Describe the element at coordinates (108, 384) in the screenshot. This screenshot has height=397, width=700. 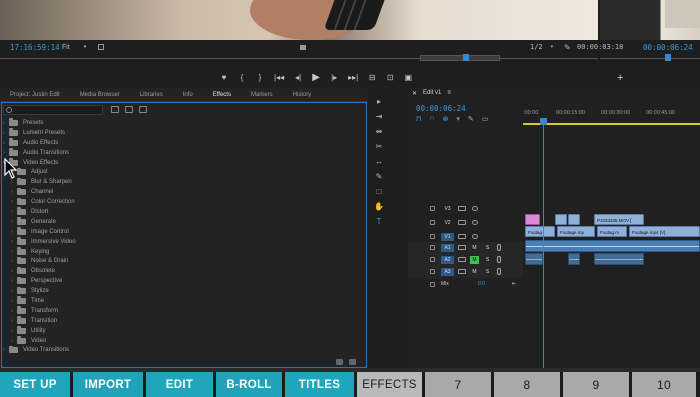
I see `import-button: IMPORT` at that location.